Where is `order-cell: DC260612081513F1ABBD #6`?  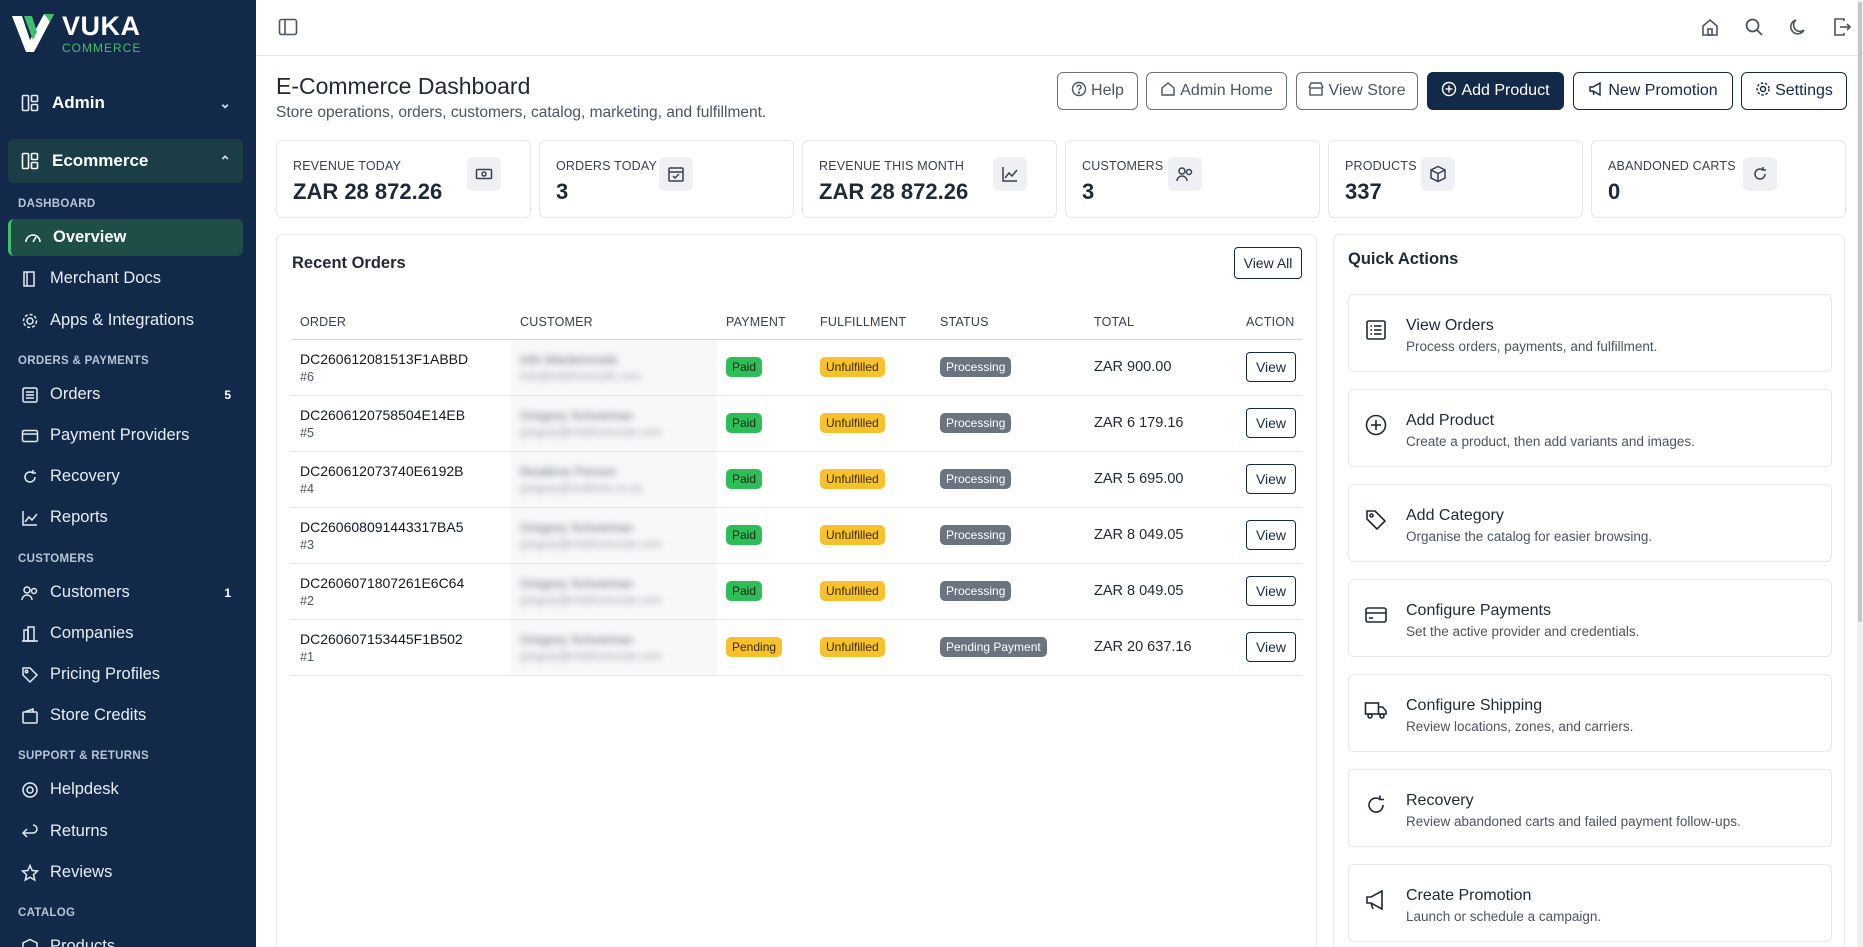
order-cell: DC260612081513F1ABBD #6 is located at coordinates (401, 367).